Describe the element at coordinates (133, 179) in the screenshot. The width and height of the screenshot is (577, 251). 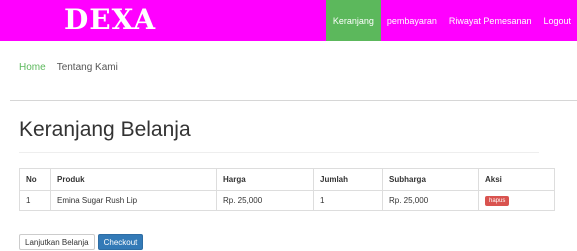
I see `col-produk: Produk` at that location.